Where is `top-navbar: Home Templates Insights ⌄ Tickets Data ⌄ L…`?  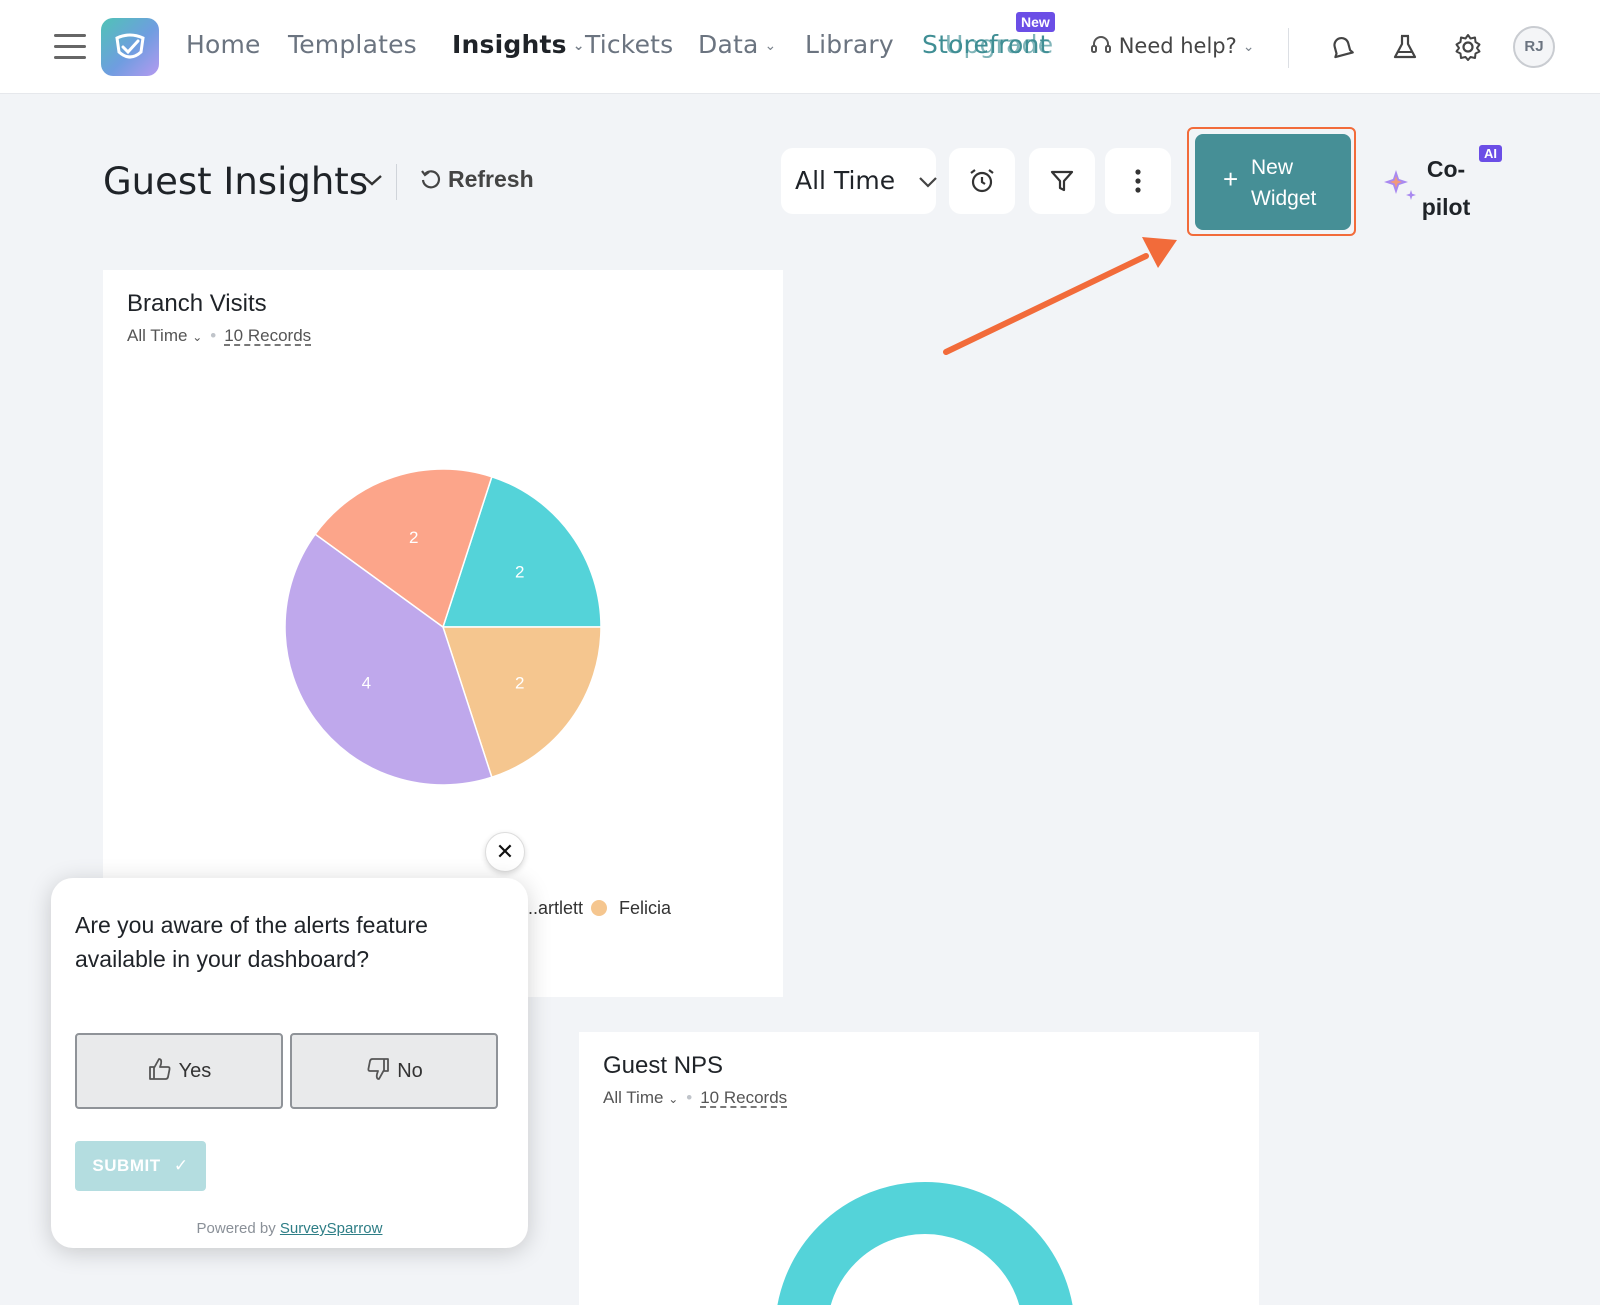
top-navbar: Home Templates Insights ⌄ Tickets Data ⌄ L… is located at coordinates (800, 47).